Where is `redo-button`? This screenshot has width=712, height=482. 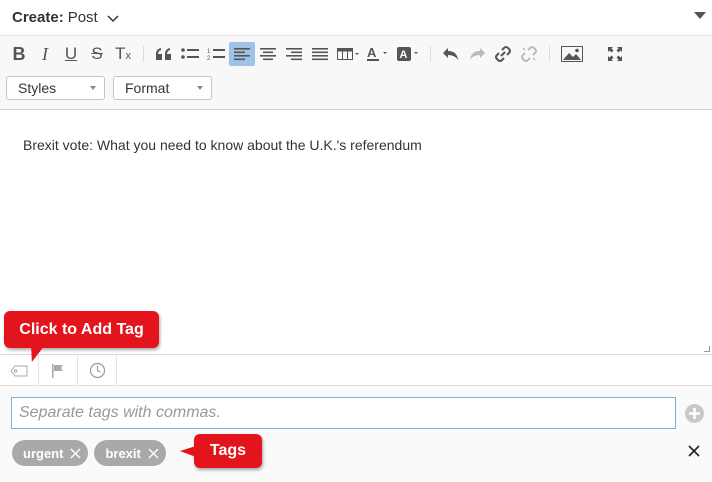
redo-button is located at coordinates (477, 54).